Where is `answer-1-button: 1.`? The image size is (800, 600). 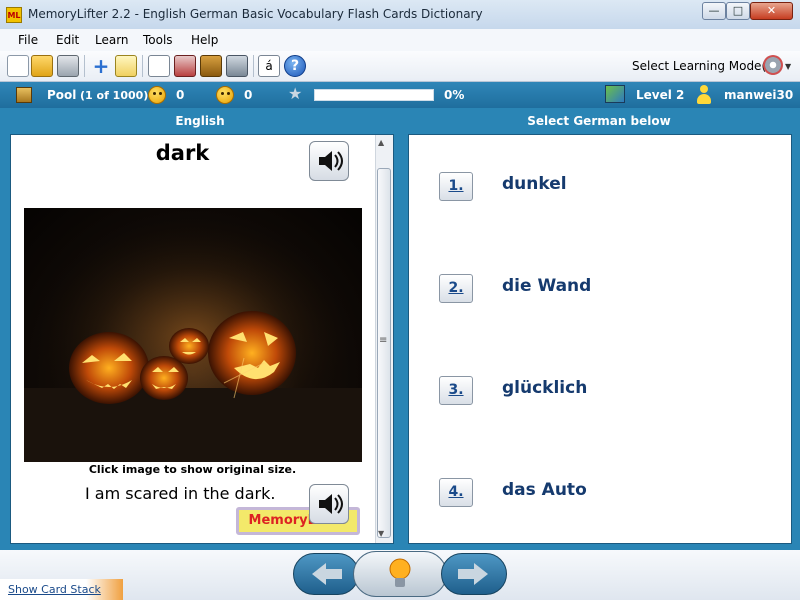
answer-1-button: 1. is located at coordinates (456, 186).